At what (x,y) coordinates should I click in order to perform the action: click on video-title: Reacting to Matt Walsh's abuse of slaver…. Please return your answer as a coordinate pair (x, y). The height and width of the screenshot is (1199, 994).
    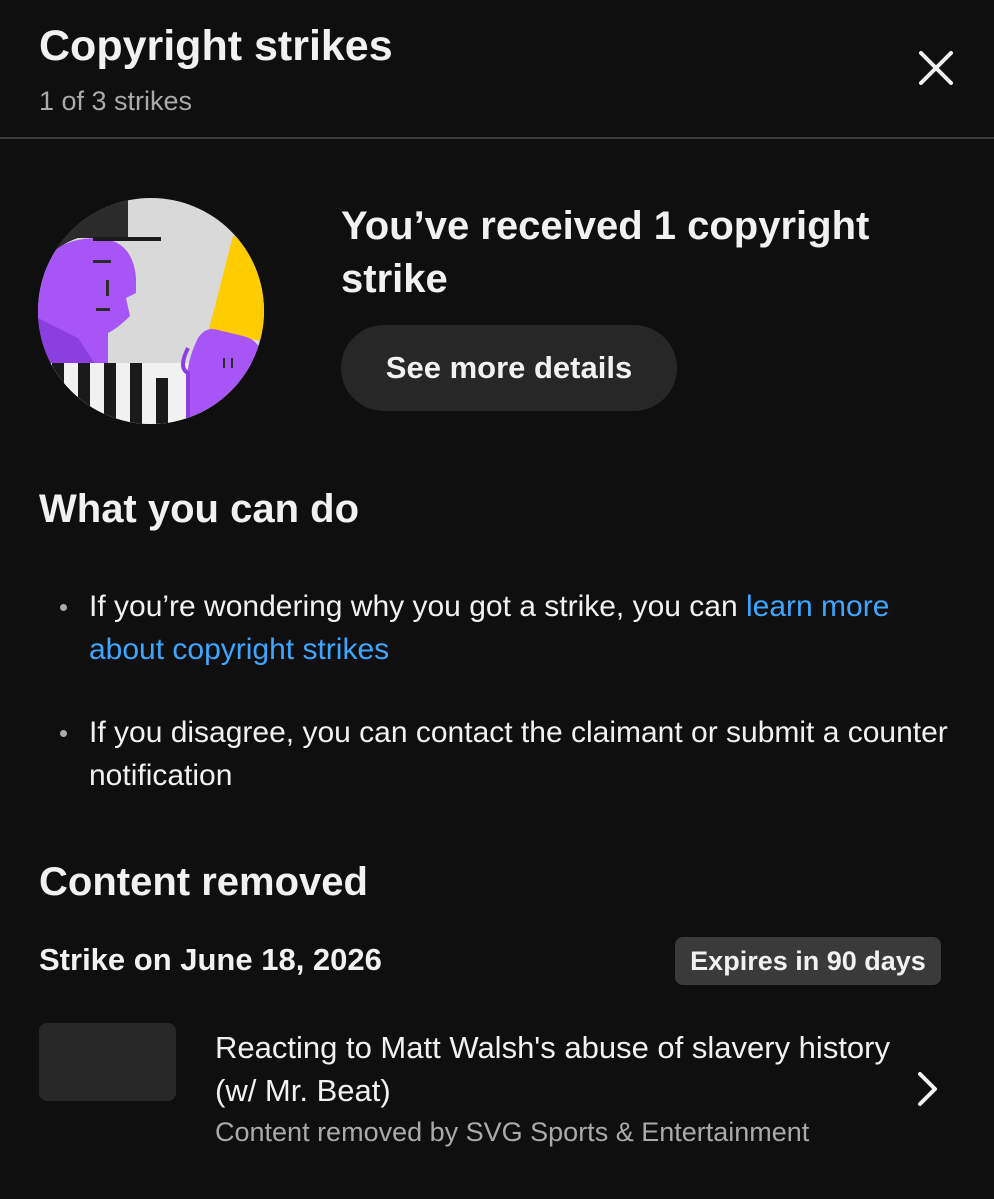
    Looking at the image, I should click on (552, 1069).